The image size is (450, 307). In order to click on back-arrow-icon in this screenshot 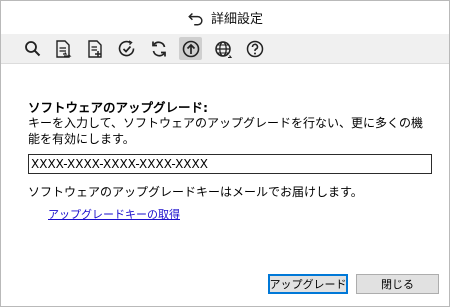, I will do `click(196, 18)`.